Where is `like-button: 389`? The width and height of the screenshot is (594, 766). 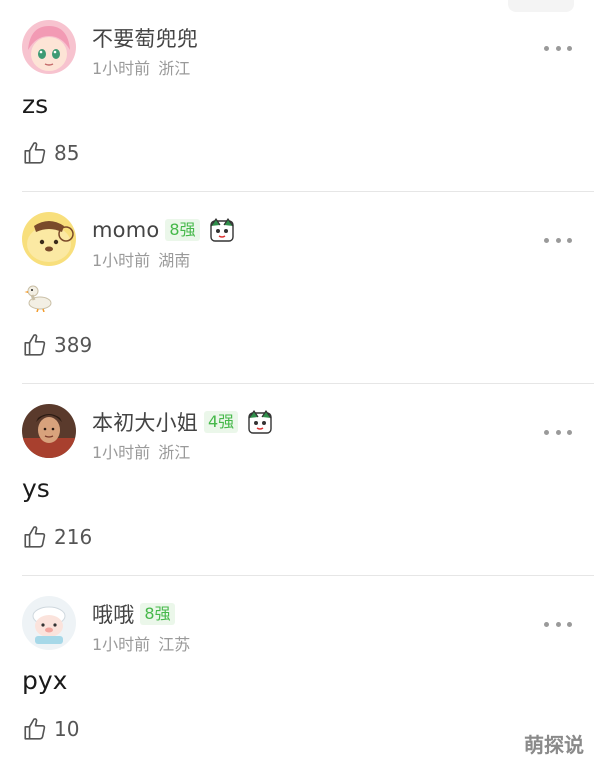 like-button: 389 is located at coordinates (57, 345).